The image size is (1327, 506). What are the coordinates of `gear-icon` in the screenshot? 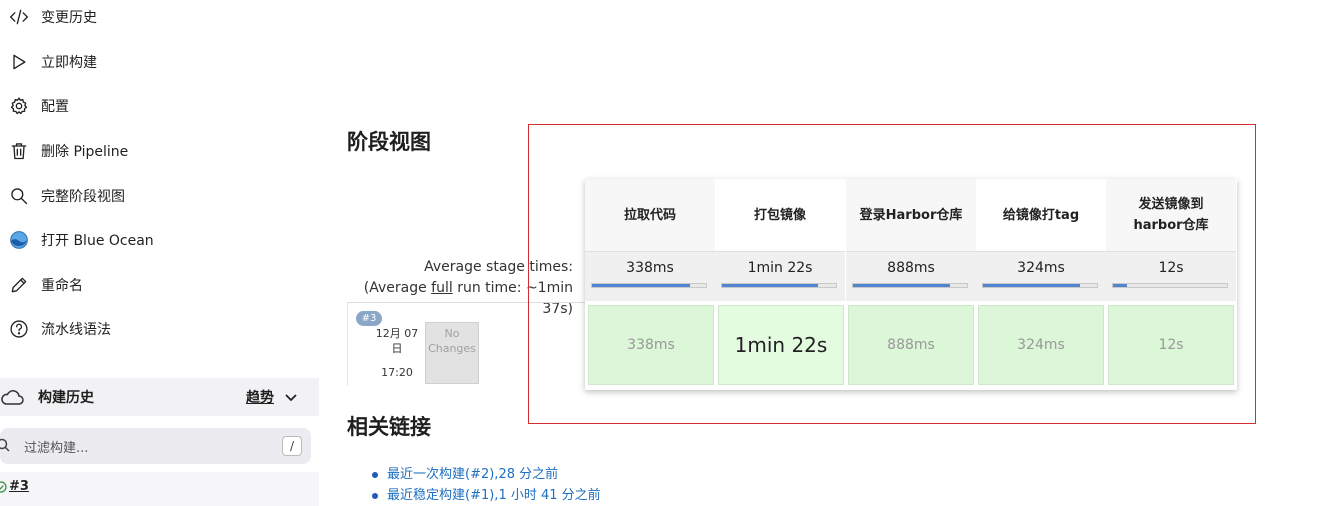 It's located at (19, 106).